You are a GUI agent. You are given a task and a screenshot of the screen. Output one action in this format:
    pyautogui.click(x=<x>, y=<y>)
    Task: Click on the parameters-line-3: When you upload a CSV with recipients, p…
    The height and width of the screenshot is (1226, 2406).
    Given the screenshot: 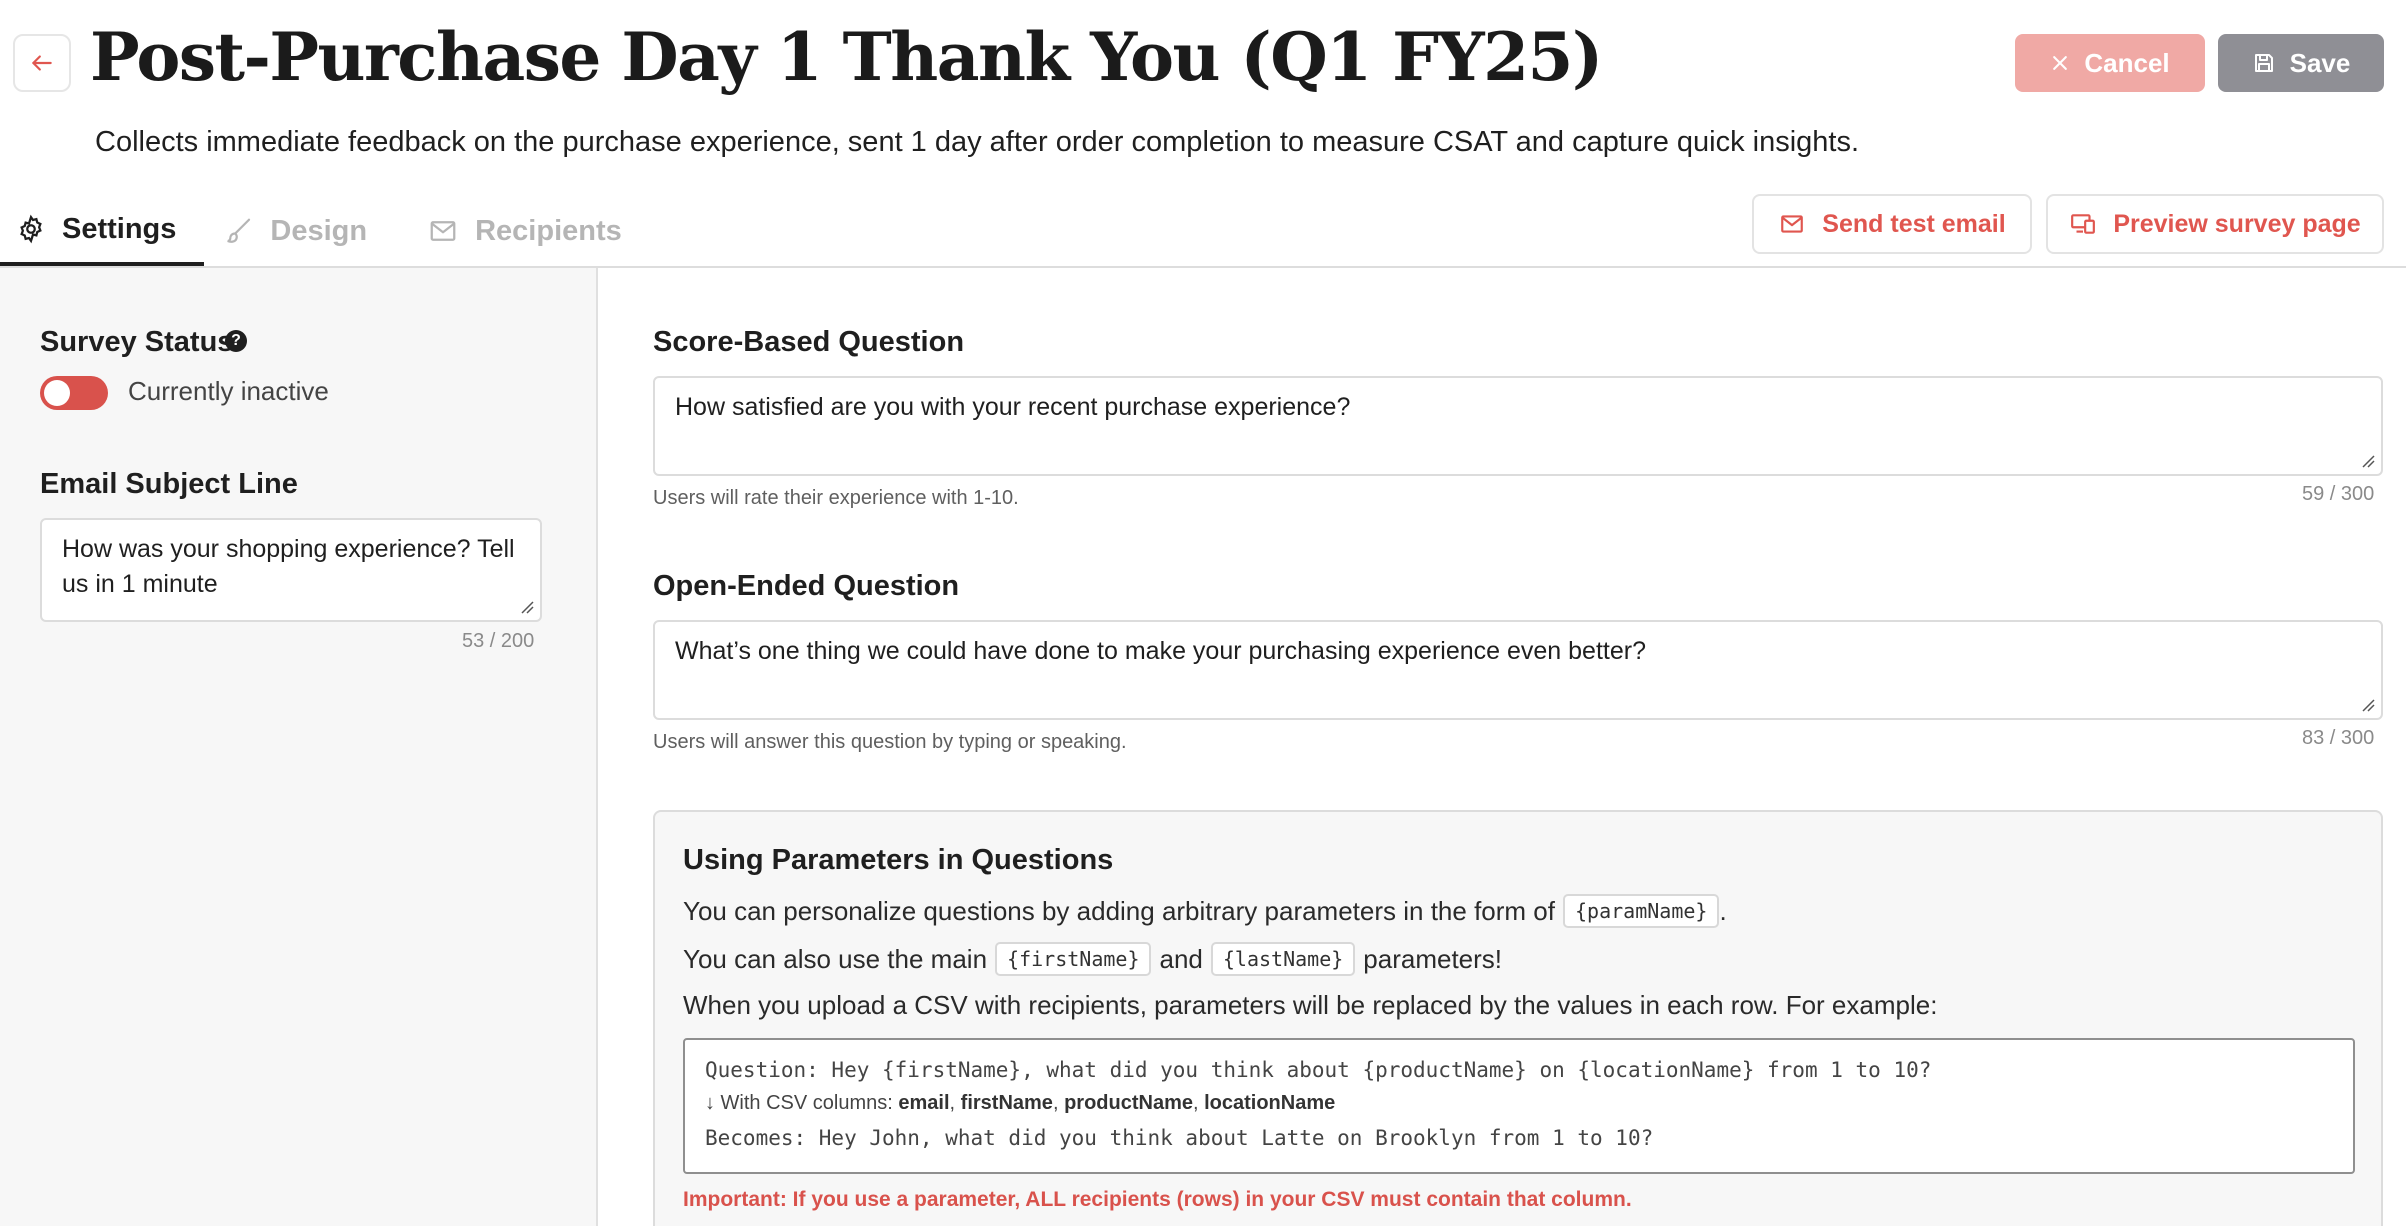 What is the action you would take?
    pyautogui.click(x=1310, y=1005)
    